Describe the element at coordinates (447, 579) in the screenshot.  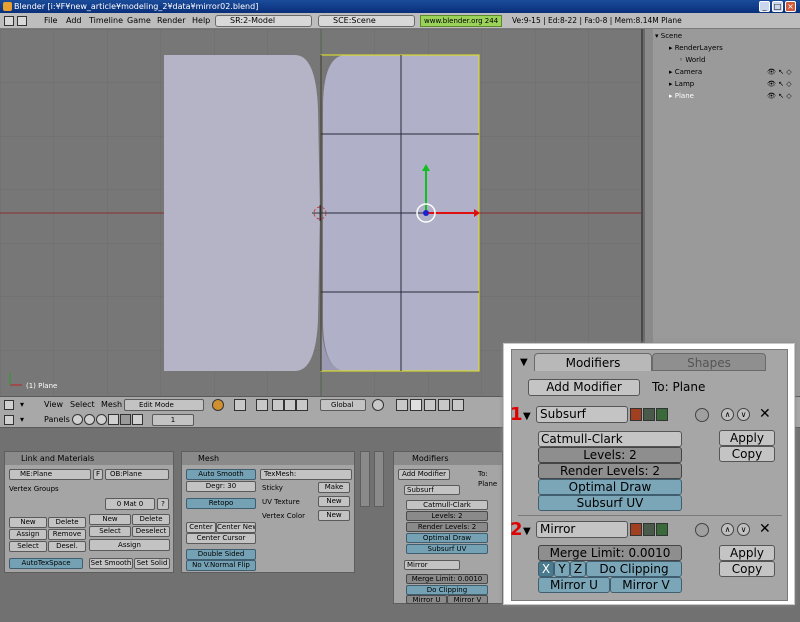
I see `merge-limit-small: Merge Limit: 0.0010` at that location.